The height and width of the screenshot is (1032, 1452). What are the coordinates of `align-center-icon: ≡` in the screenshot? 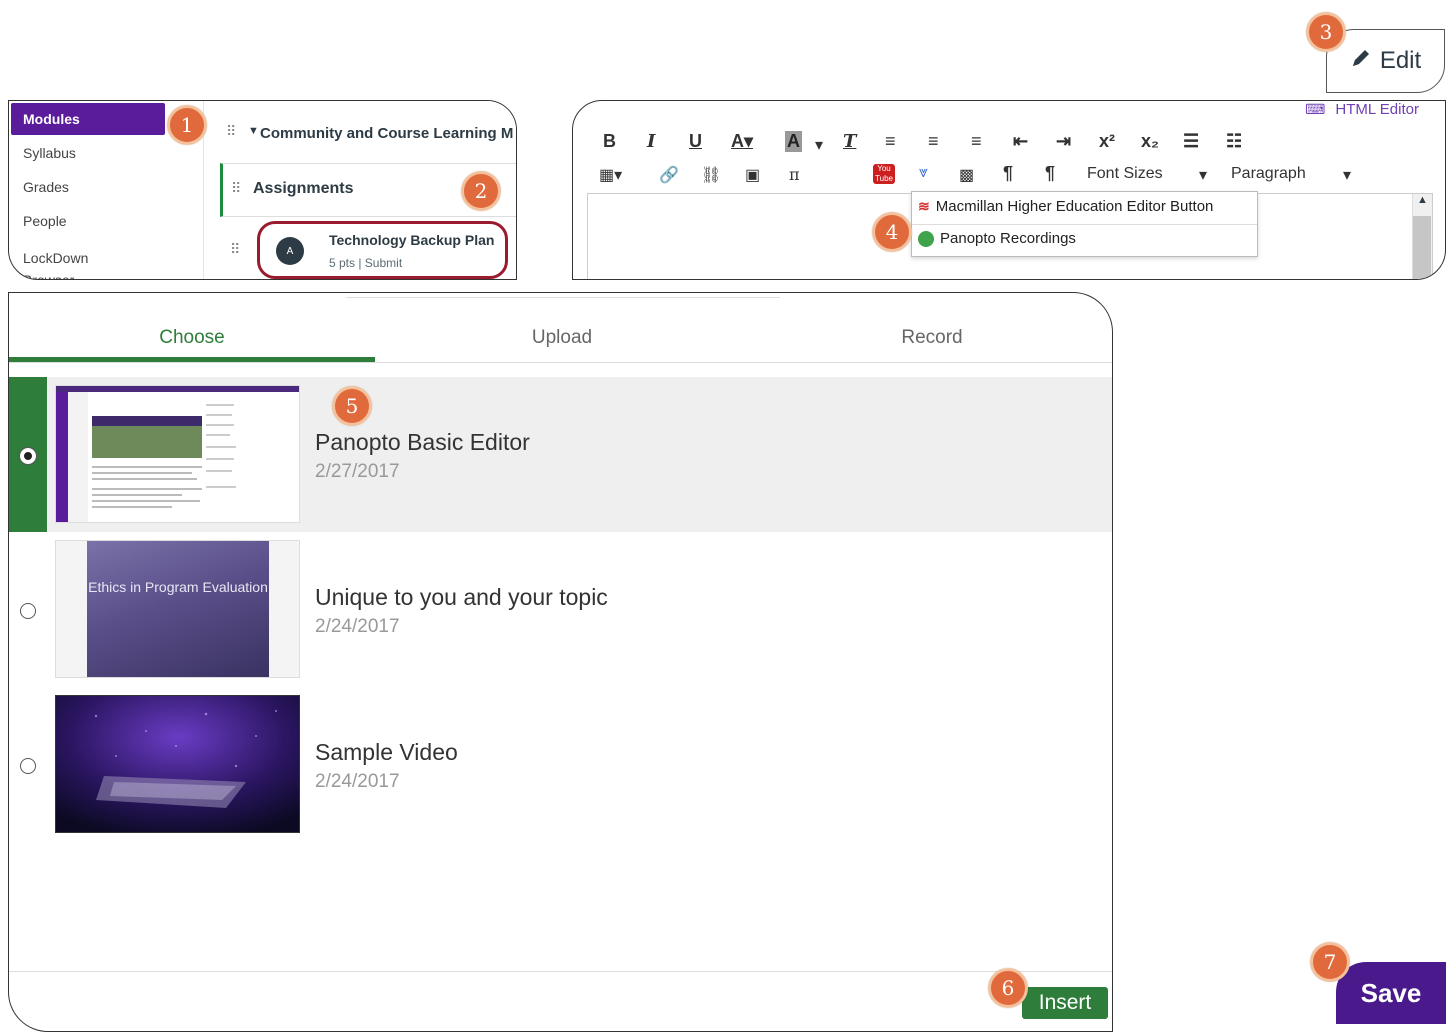 It's located at (933, 141).